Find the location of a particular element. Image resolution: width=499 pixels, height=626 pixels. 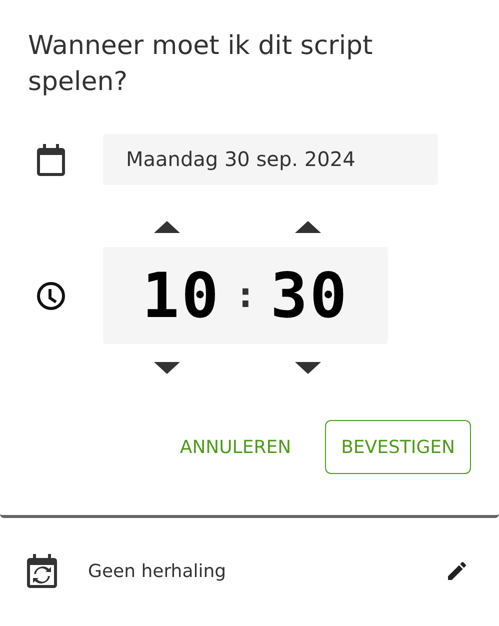

date-field: Maandag 30 sep. 2024 is located at coordinates (270, 159).